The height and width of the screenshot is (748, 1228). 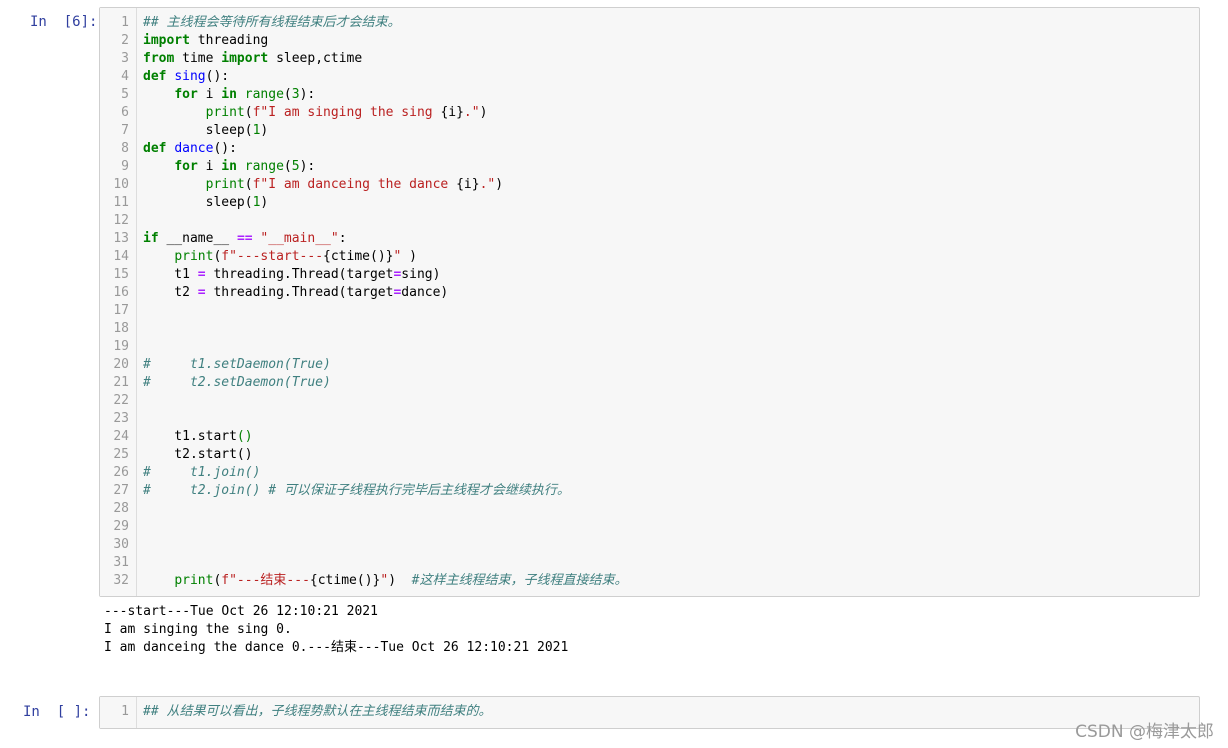 I want to click on line-number: 6, so click(x=125, y=112).